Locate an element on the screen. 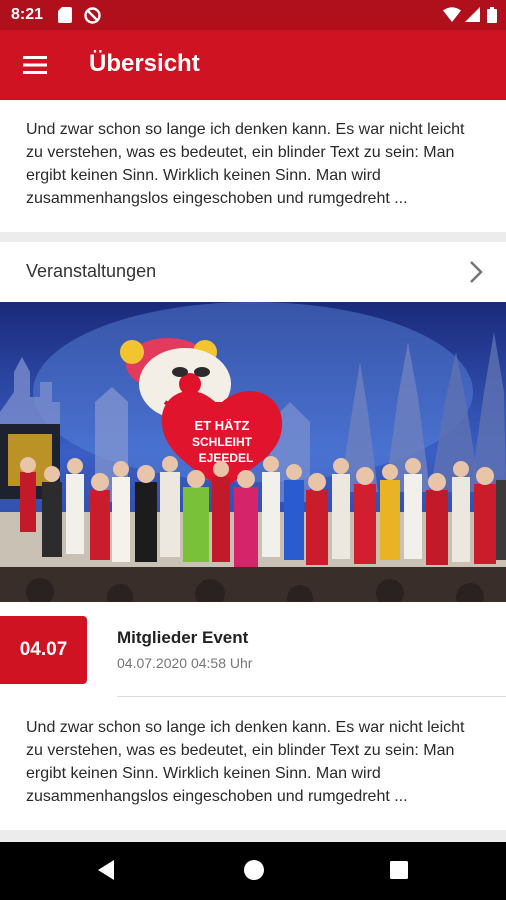 Image resolution: width=506 pixels, height=900 pixels. photo-sign-line-2: SCHLEIHT is located at coordinates (222, 442).